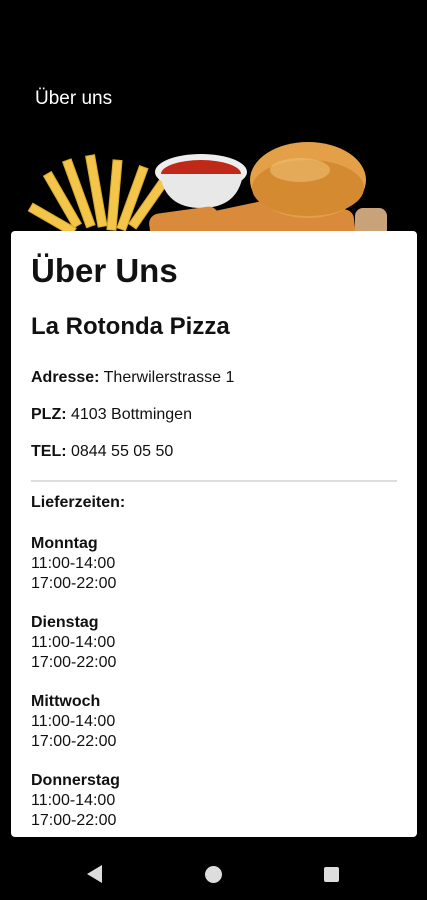 This screenshot has height=900, width=427. I want to click on day-entry: Dienstag 11:00-14:00 17:00-22:00, so click(214, 643).